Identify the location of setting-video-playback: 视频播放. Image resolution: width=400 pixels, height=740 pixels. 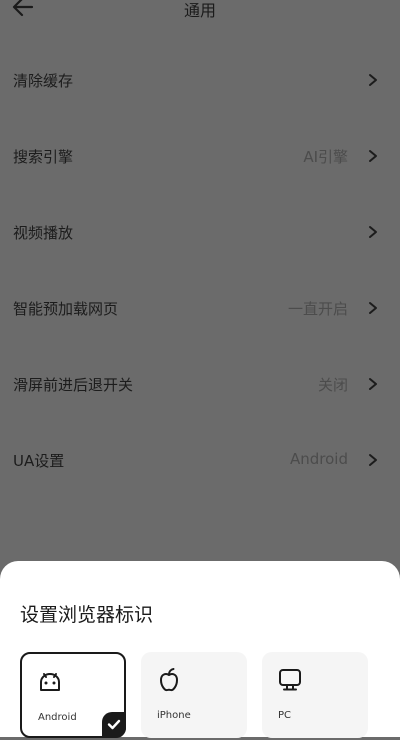
(200, 232).